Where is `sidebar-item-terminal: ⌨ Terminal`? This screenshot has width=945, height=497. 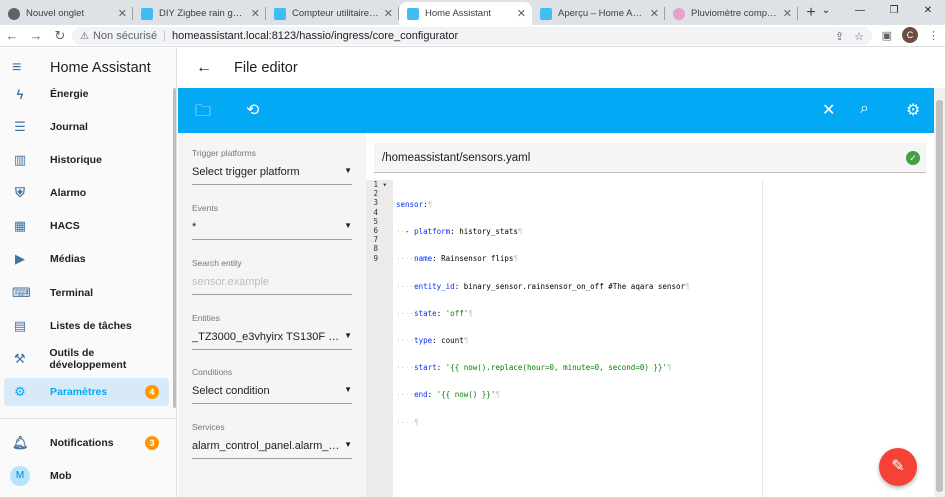 sidebar-item-terminal: ⌨ Terminal is located at coordinates (86, 293).